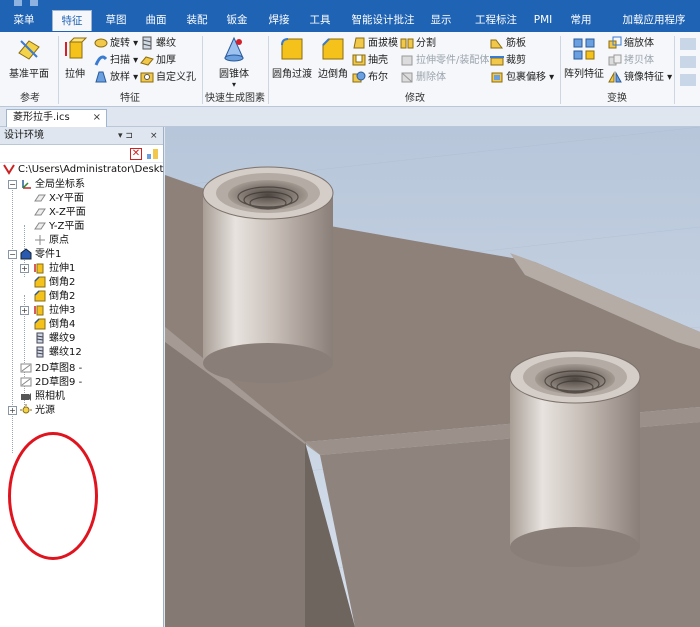 This screenshot has height=627, width=700. I want to click on custom-hole-button: 自定义孔, so click(168, 78).